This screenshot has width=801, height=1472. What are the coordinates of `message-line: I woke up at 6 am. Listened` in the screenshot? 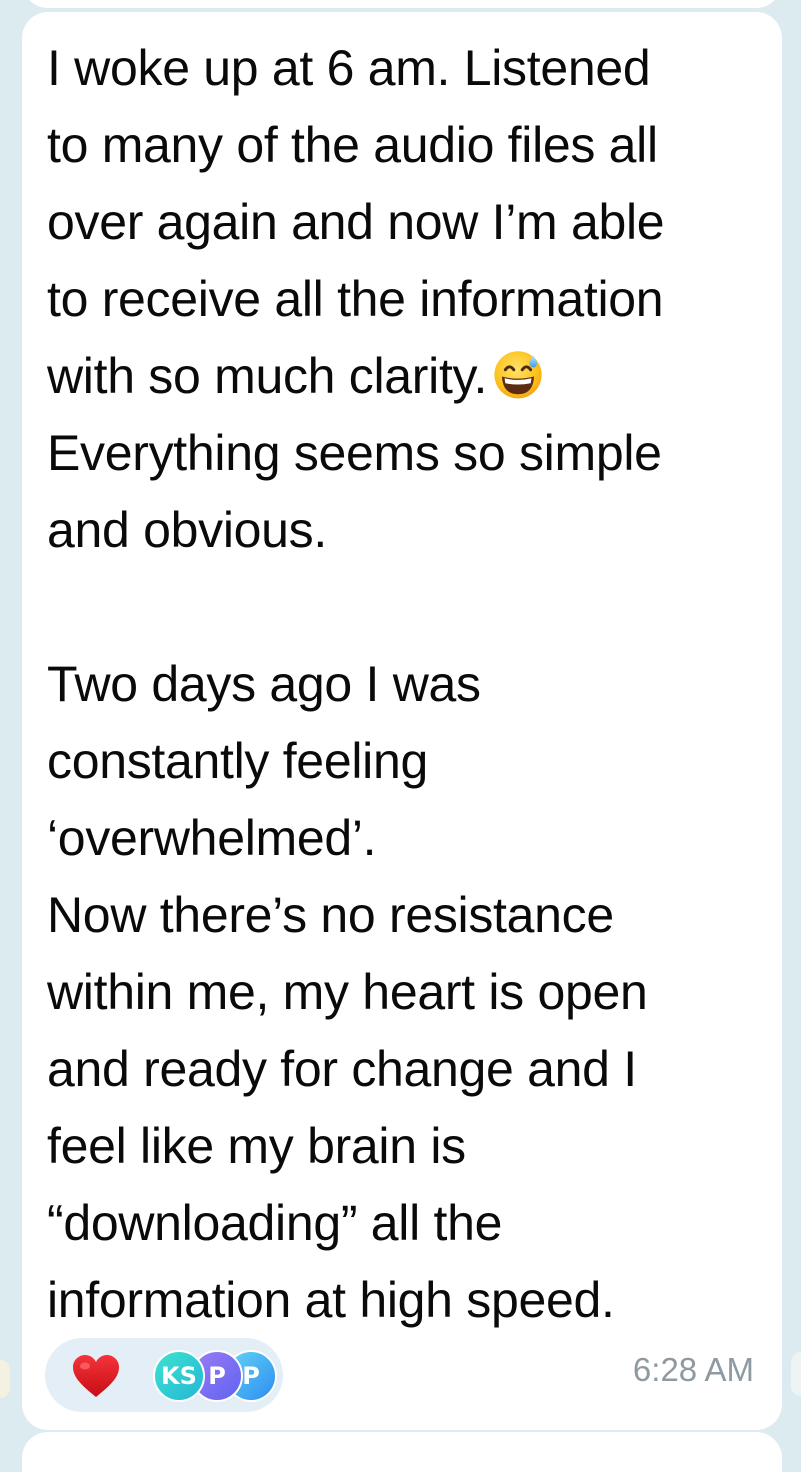 It's located at (349, 68).